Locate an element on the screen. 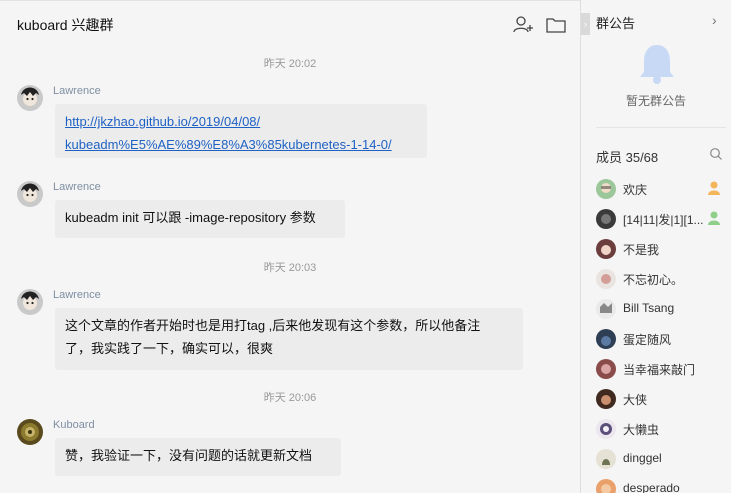 The width and height of the screenshot is (731, 493). member-name: dinggel is located at coordinates (642, 458).